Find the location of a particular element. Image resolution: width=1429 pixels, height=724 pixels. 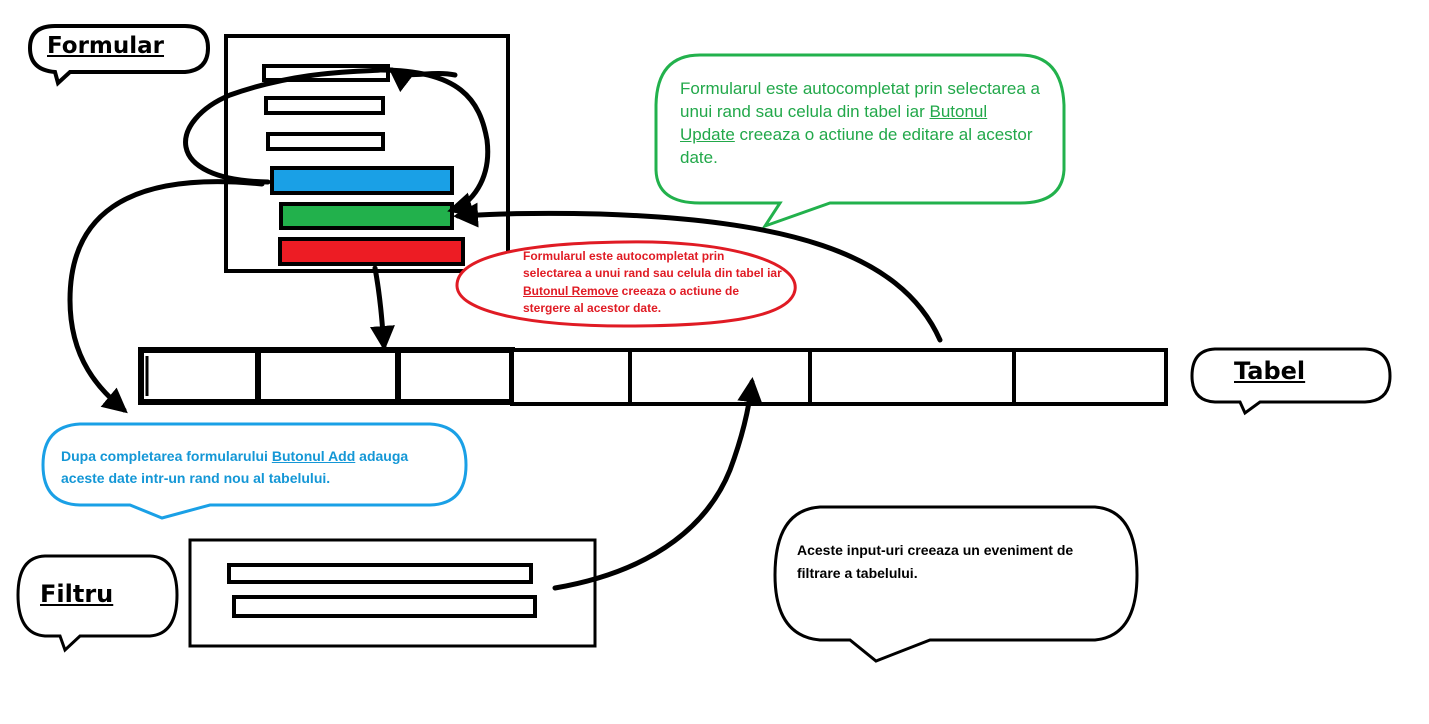

formular-label: Formular is located at coordinates (106, 46).